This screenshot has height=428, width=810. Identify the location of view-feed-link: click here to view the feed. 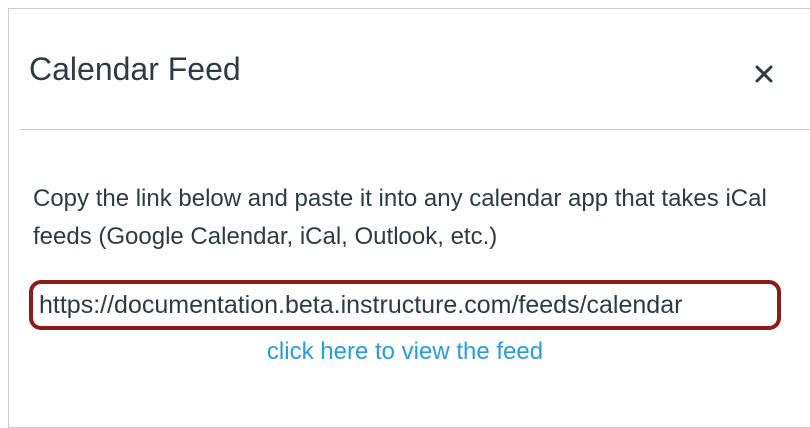
(405, 352).